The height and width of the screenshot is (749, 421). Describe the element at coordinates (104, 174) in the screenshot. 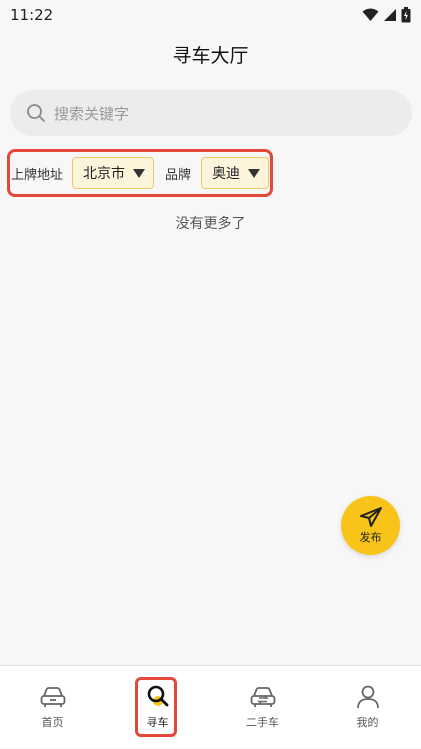

I see `location-value: 北京市` at that location.